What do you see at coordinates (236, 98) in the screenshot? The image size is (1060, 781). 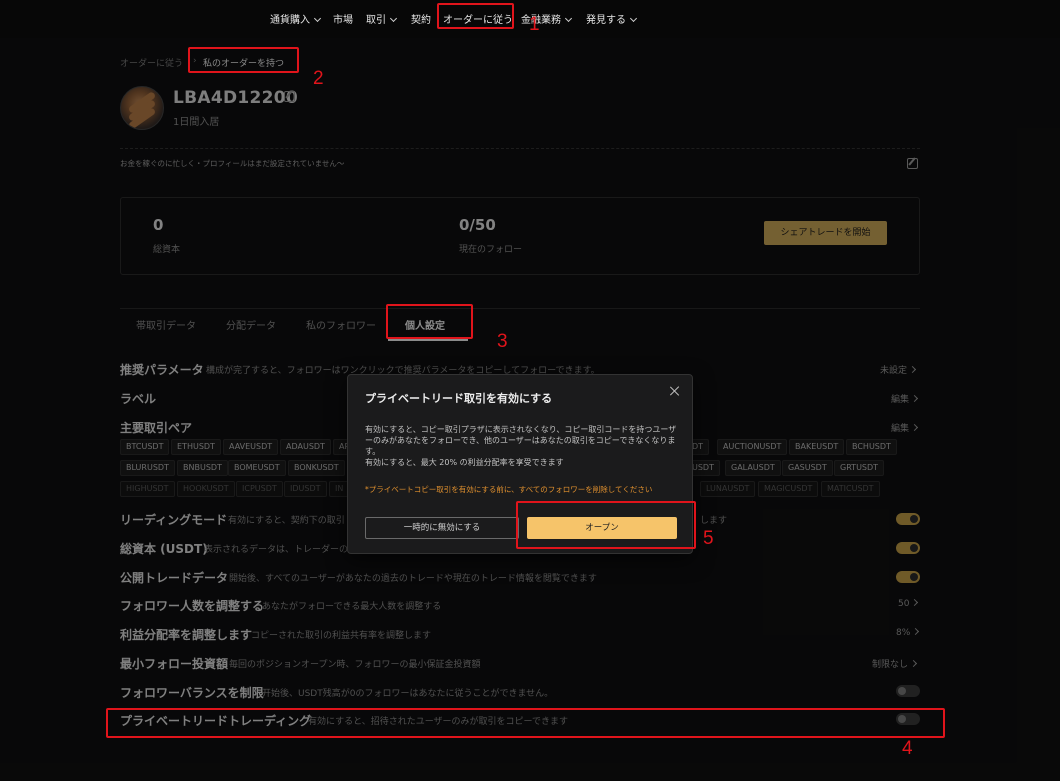 I see `username: LBA4D12200` at bounding box center [236, 98].